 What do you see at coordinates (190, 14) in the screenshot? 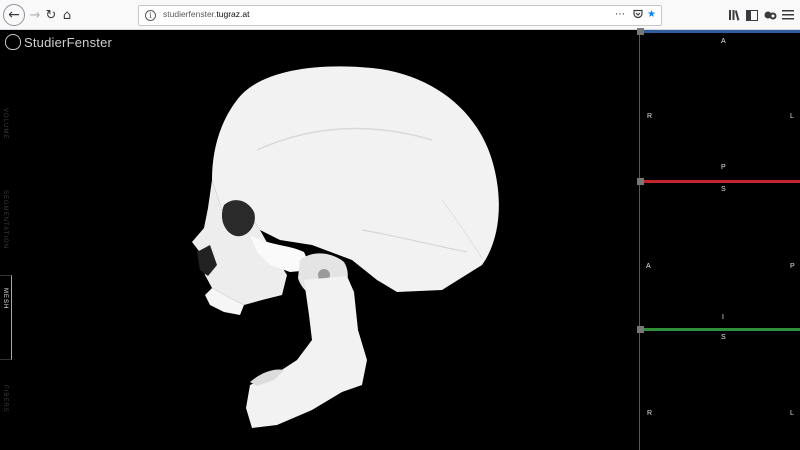
I see `url-prefix: studierfenster.` at bounding box center [190, 14].